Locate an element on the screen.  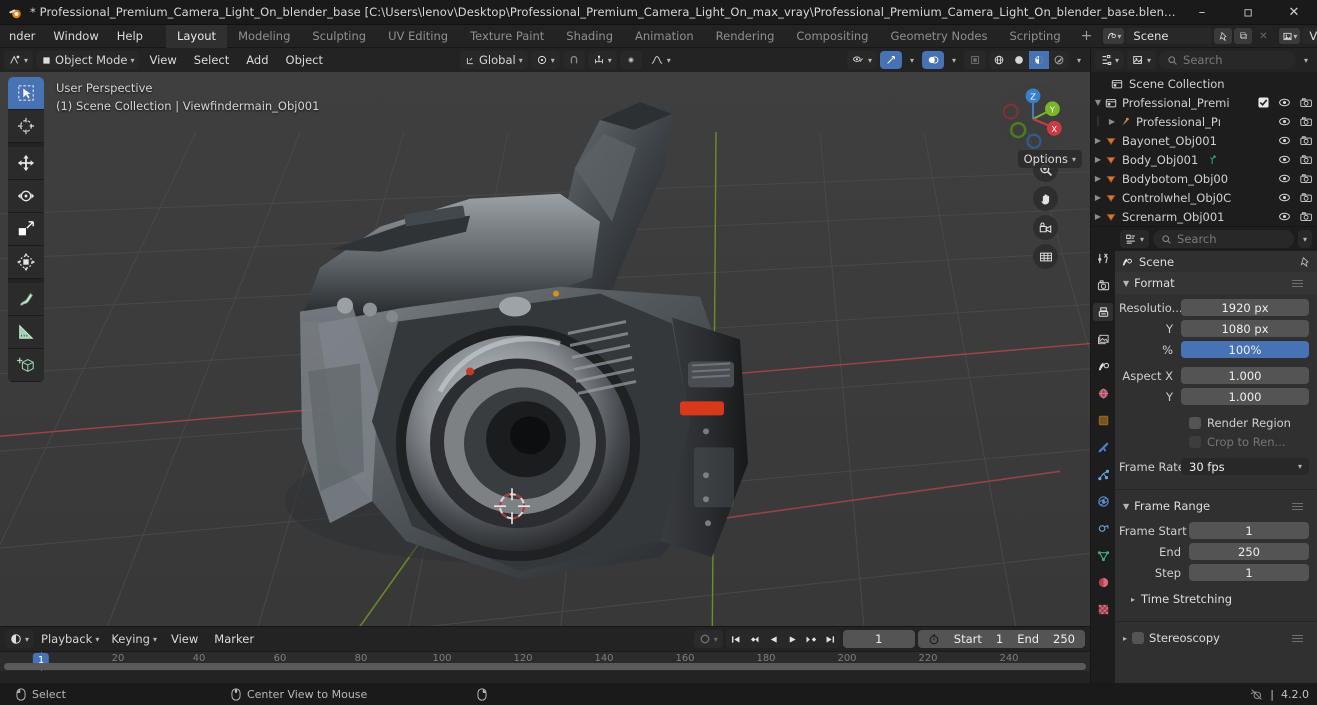
properties-tab-world is located at coordinates (1103, 393).